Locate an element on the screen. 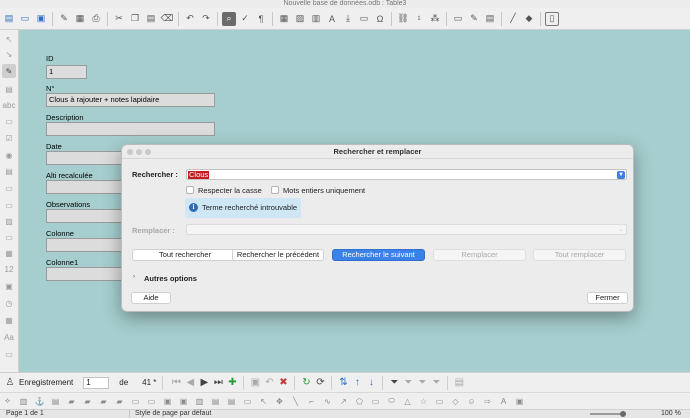  group-icon: ▣ is located at coordinates (167, 401).